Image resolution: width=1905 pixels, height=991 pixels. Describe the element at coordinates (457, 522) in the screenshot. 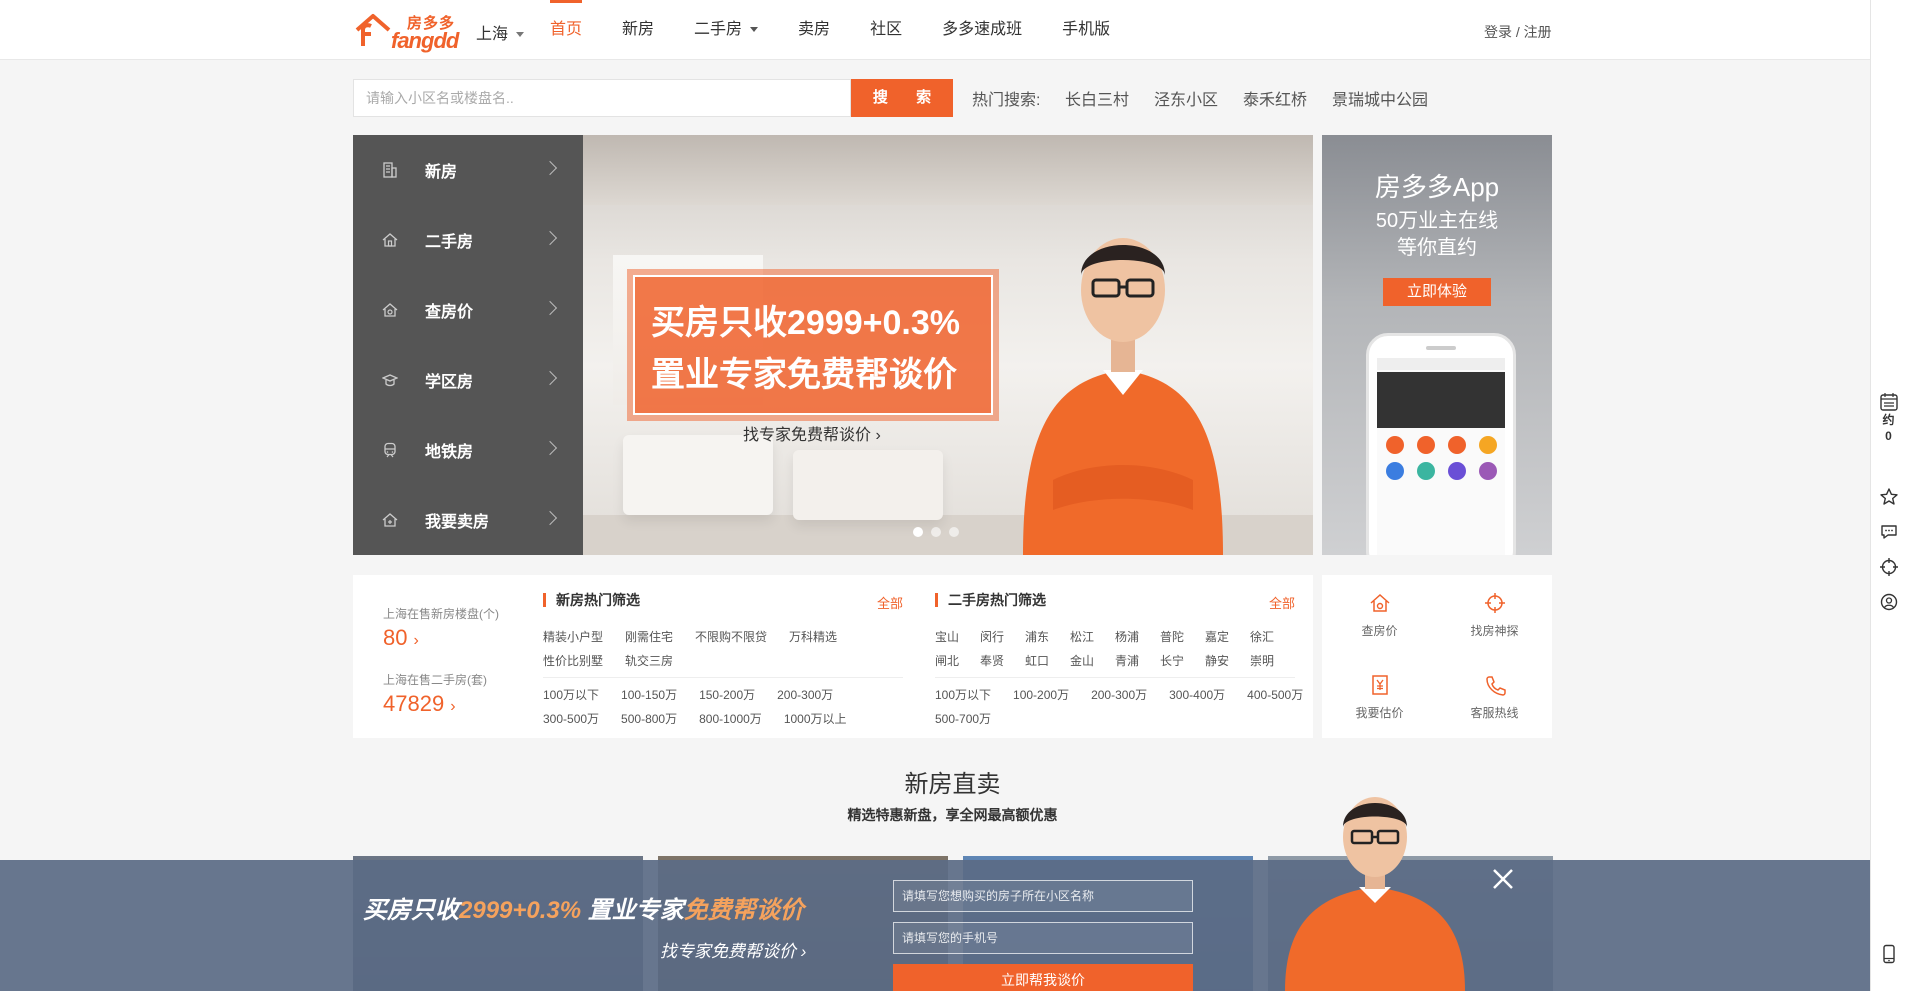

I see `category-label: 我要卖房` at that location.